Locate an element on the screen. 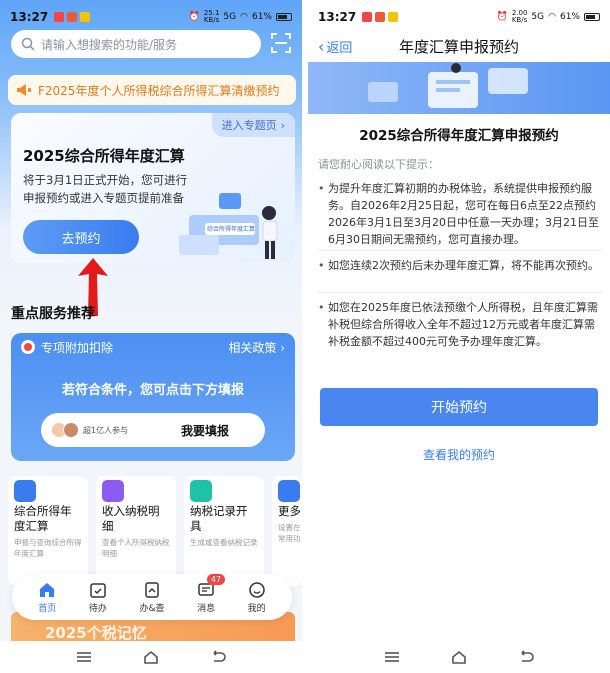  tab-label: 我的 is located at coordinates (256, 608).